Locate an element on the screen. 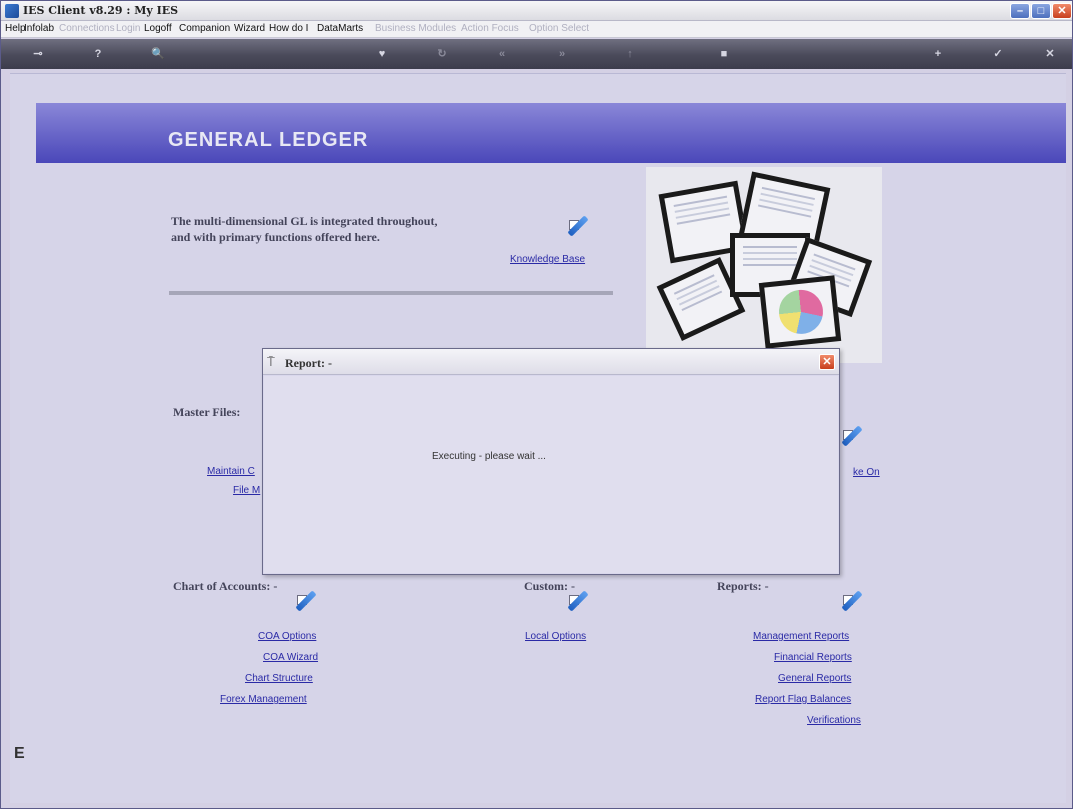 The image size is (1073, 809). check-icon: ✓ is located at coordinates (998, 54).